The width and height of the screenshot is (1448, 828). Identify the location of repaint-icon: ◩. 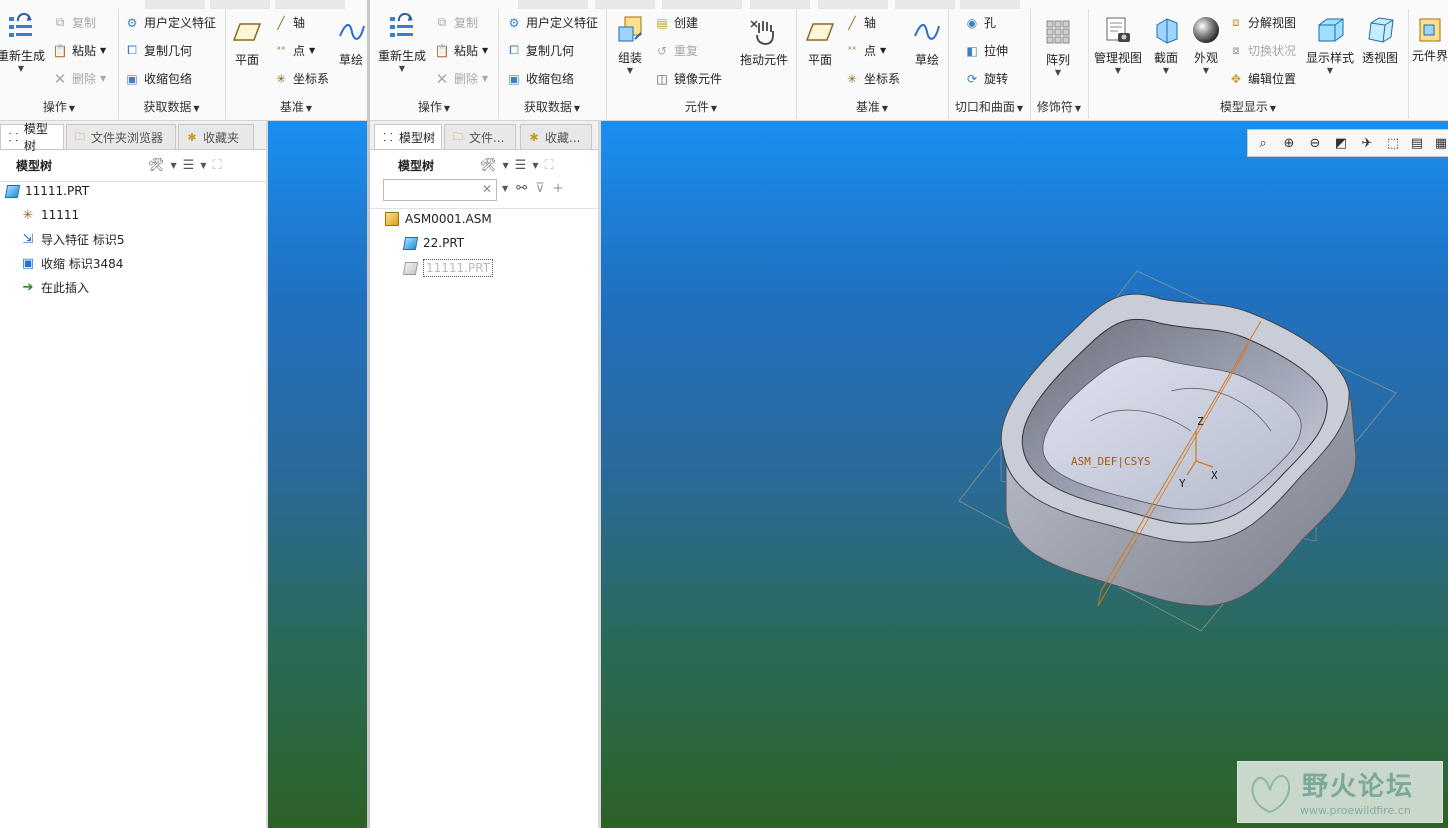
(1341, 143).